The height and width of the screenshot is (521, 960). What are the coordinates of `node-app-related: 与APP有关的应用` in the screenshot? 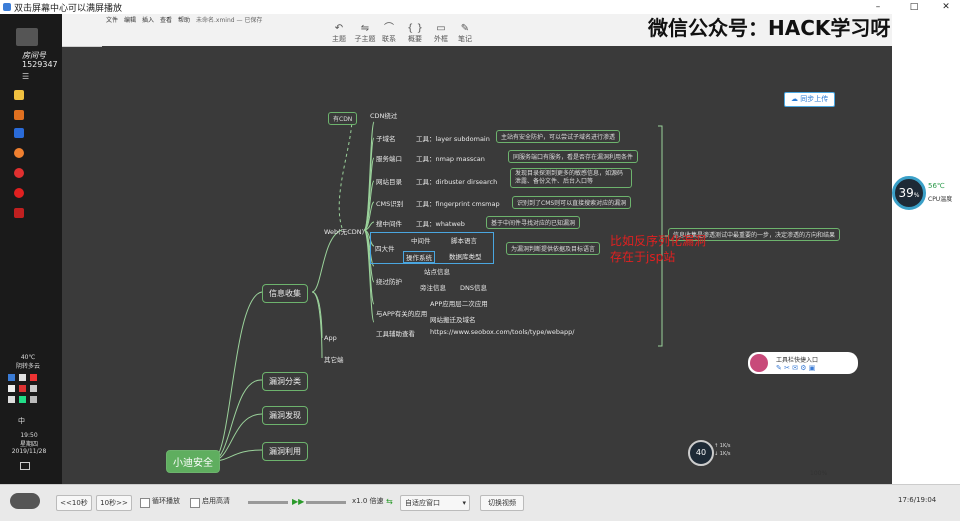 It's located at (401, 313).